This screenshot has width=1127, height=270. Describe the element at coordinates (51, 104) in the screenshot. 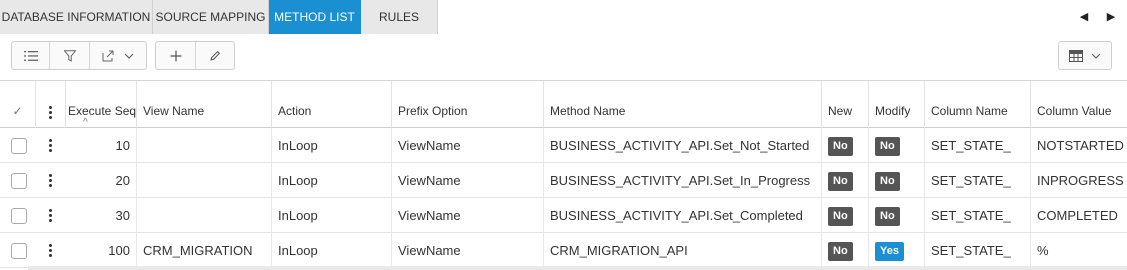

I see `row-actions-header` at that location.